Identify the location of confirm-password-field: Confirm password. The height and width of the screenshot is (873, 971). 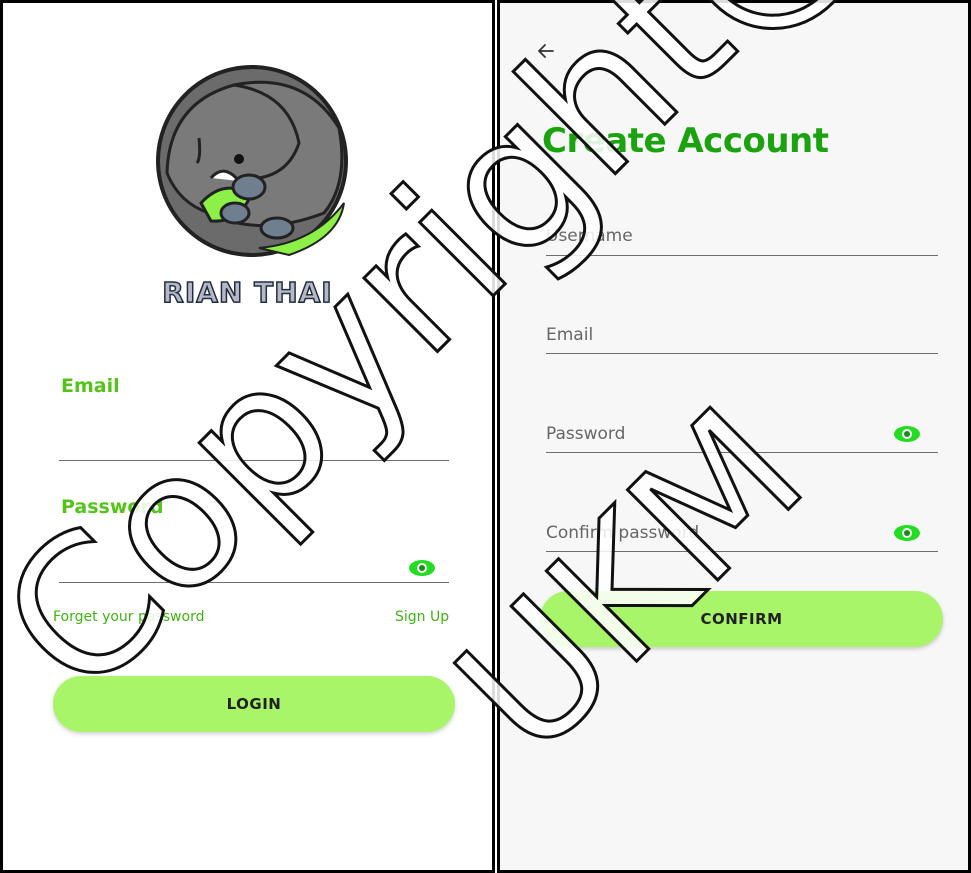
(622, 533).